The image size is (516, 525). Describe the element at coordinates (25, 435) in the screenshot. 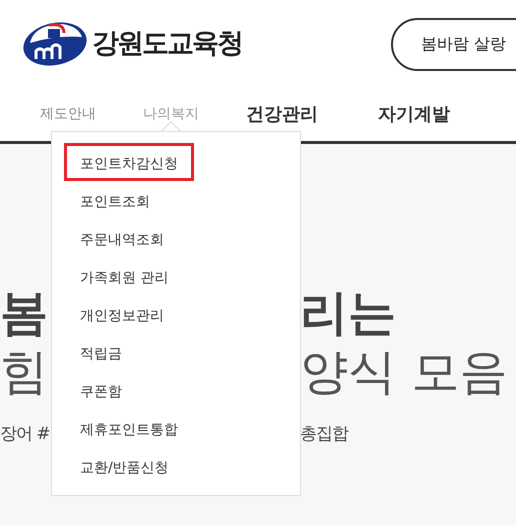

I see `hero-tags: 장어 #` at that location.